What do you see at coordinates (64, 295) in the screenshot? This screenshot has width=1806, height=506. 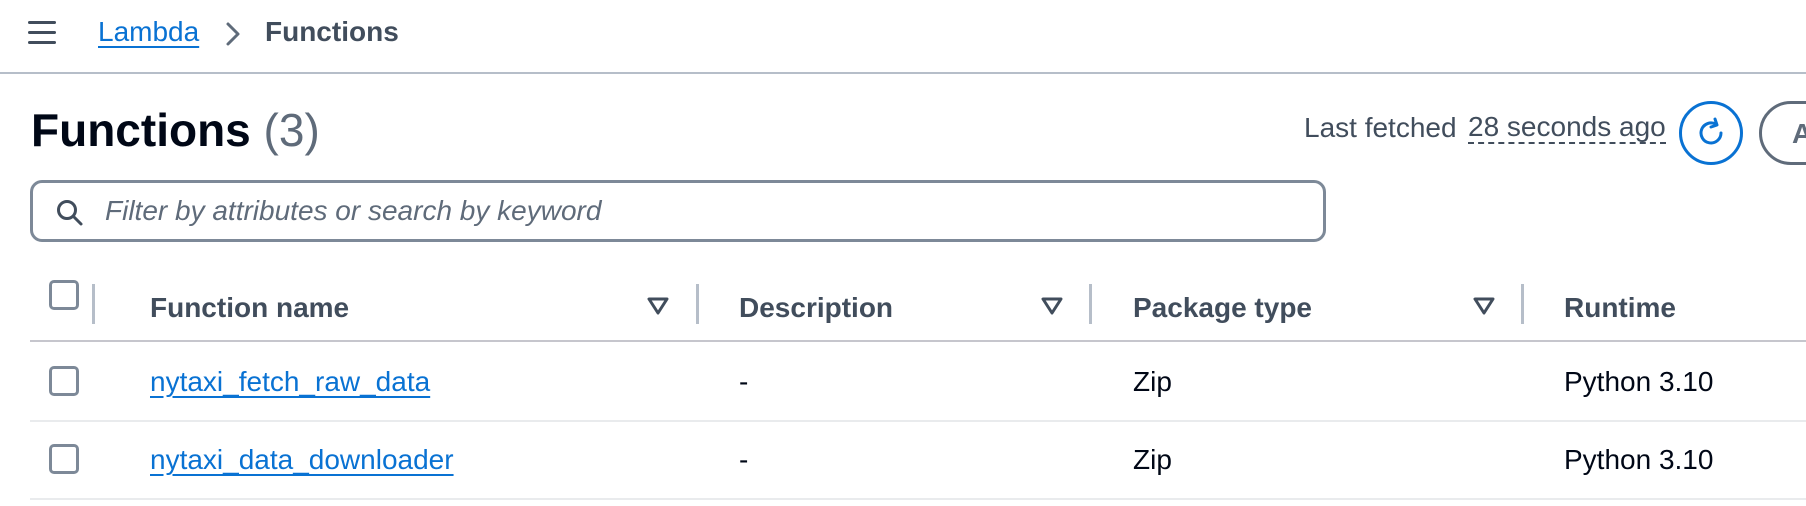 I see `select-all-checkbox` at bounding box center [64, 295].